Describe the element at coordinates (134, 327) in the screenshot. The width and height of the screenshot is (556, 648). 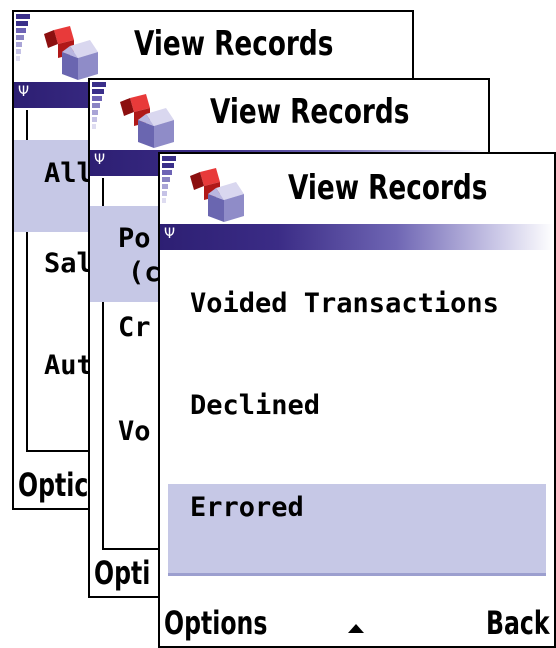
I see `list-item-label: Cr` at that location.